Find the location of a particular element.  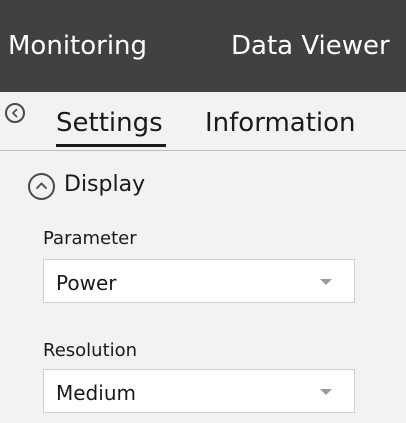

tab-bar: Settings Information is located at coordinates (203, 121).